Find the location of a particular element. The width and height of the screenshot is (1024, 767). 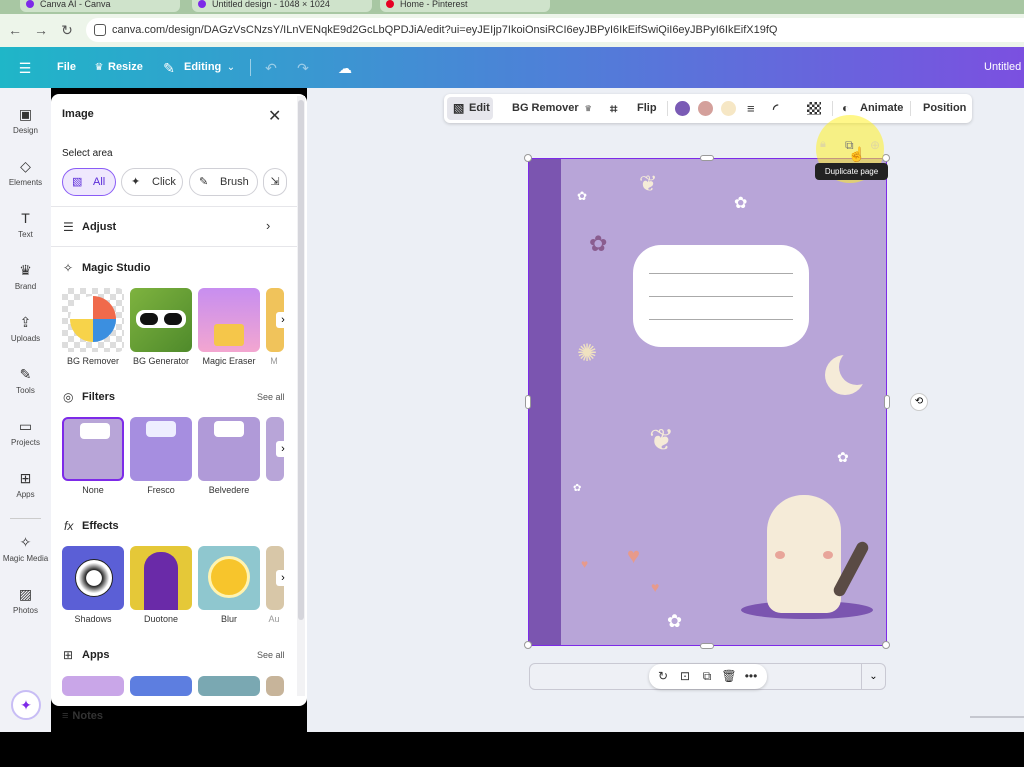

filter-none-thumbnail is located at coordinates (93, 449).